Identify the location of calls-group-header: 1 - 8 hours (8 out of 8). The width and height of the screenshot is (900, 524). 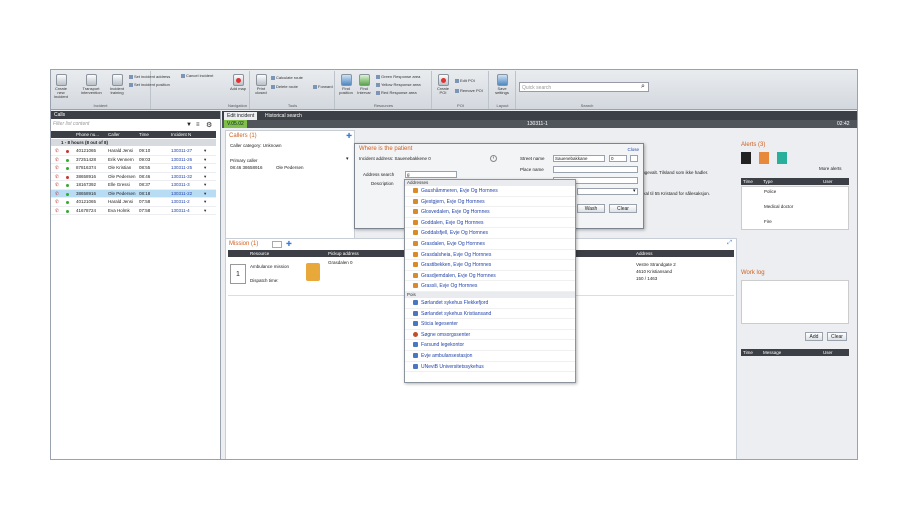
(133, 142).